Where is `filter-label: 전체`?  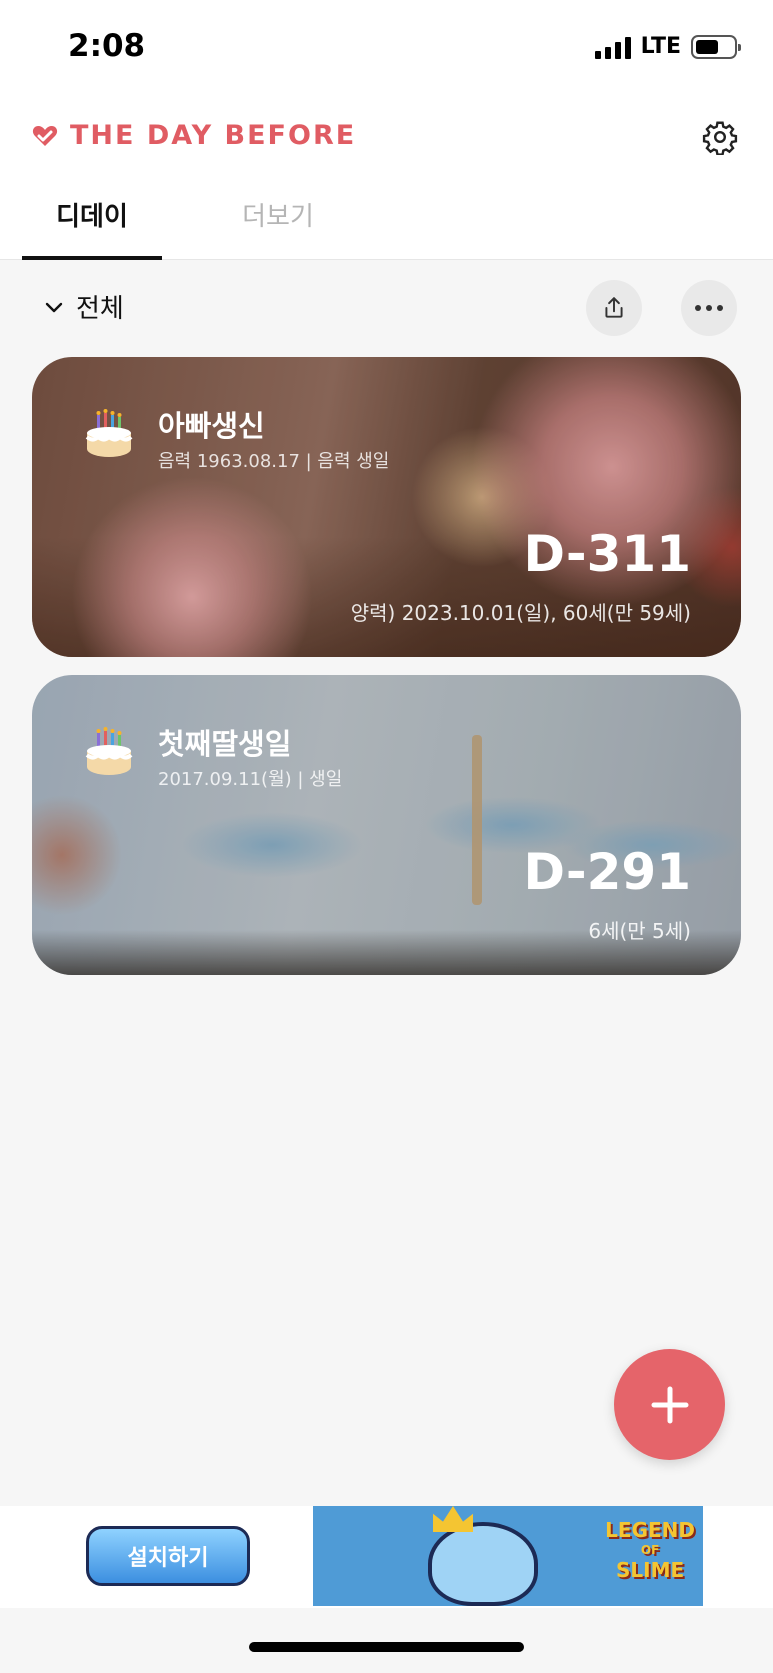
filter-label: 전체 is located at coordinates (100, 309).